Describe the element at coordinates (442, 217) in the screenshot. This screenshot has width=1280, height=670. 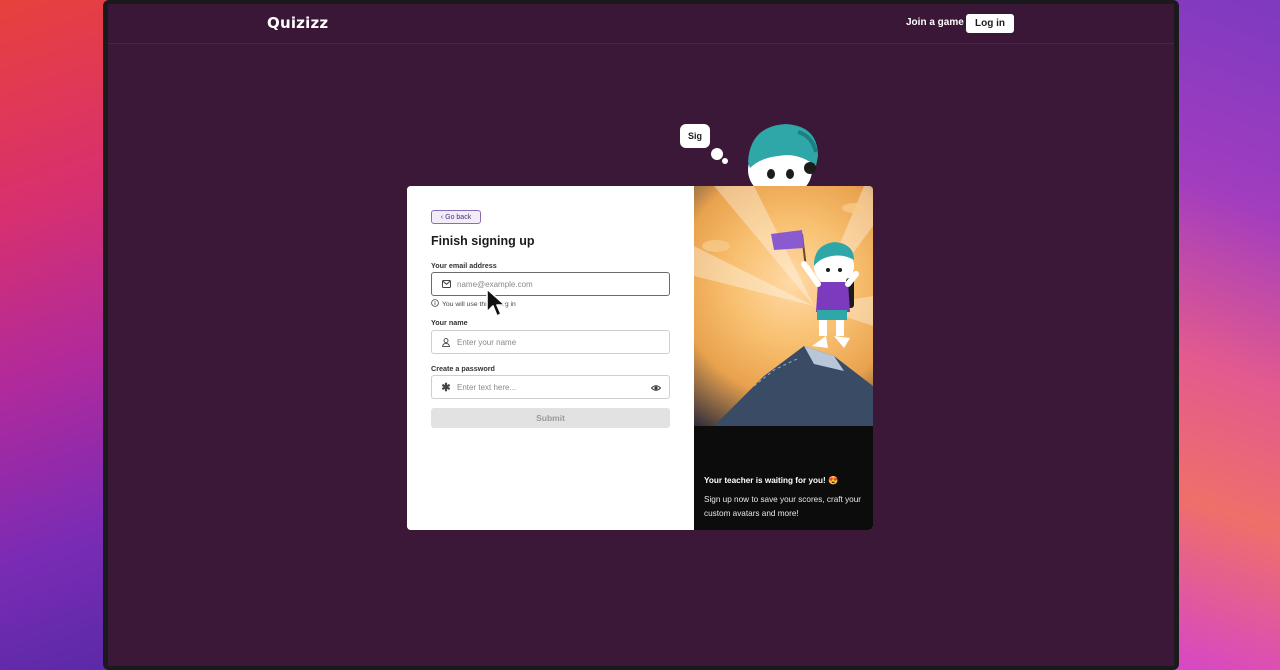
I see `chevron-left-icon: ‹` at that location.